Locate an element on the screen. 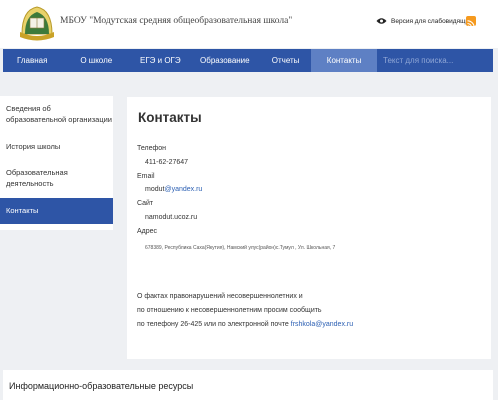  nav-item-about: О школе is located at coordinates (96, 60).